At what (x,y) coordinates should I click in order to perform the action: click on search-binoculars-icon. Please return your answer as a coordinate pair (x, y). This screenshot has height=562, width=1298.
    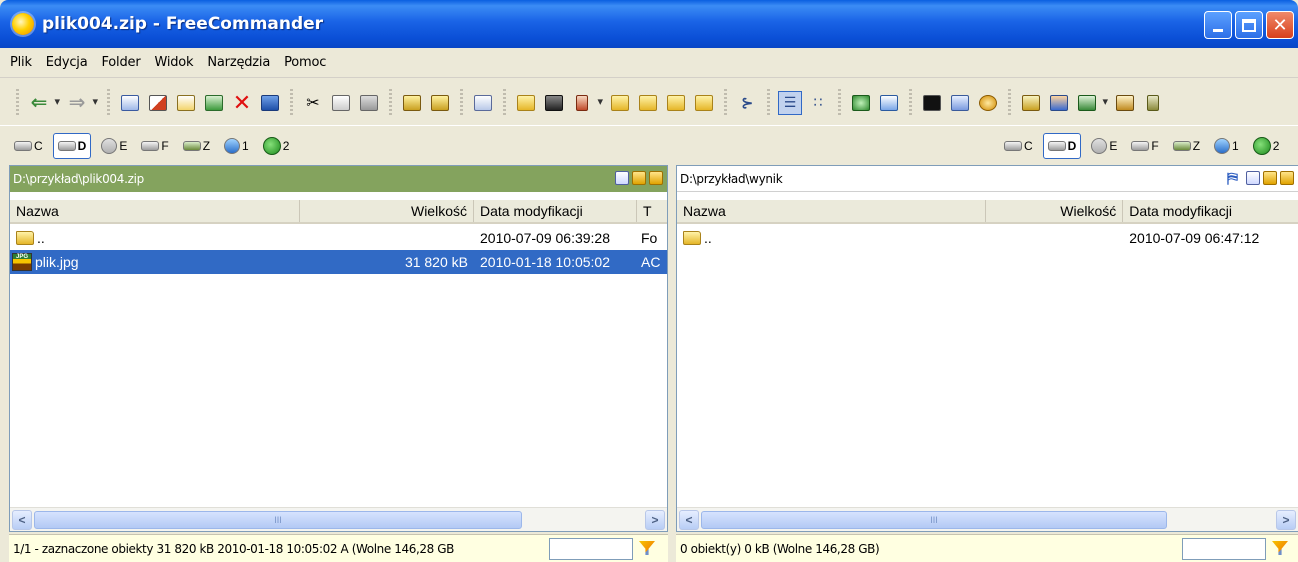
    Looking at the image, I should click on (554, 102).